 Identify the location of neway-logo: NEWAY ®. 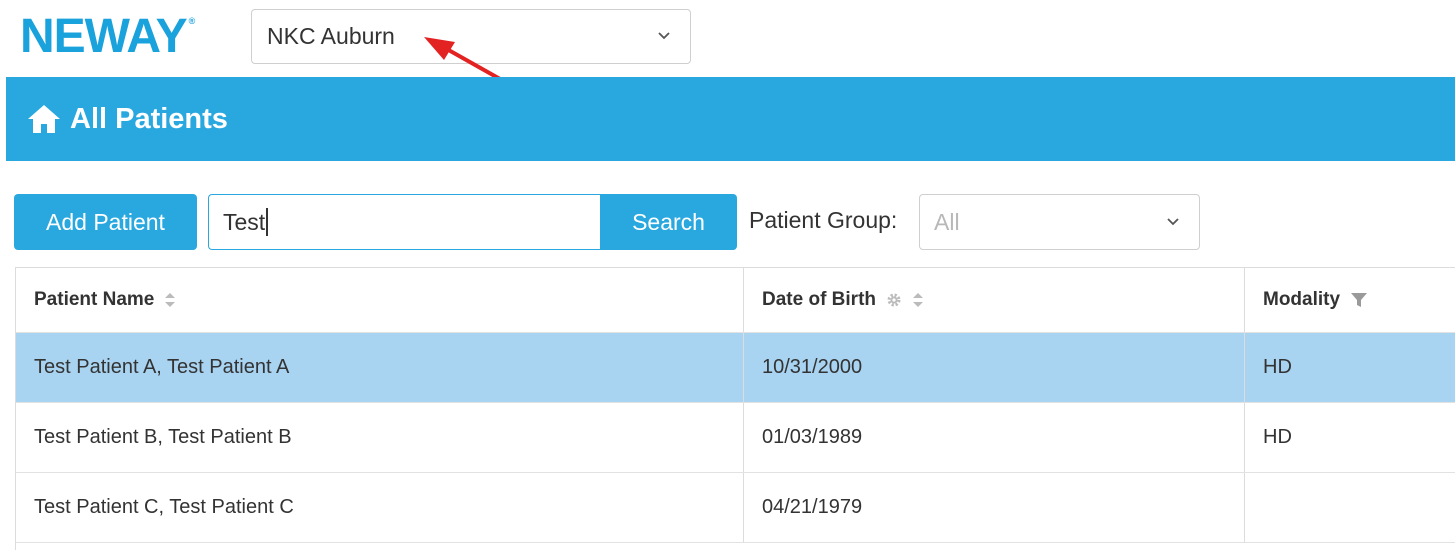
(108, 36).